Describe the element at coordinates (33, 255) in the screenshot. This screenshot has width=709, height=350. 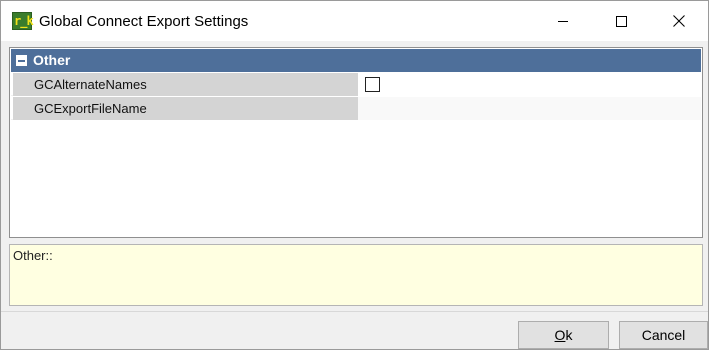
I see `description-text: Other::` at that location.